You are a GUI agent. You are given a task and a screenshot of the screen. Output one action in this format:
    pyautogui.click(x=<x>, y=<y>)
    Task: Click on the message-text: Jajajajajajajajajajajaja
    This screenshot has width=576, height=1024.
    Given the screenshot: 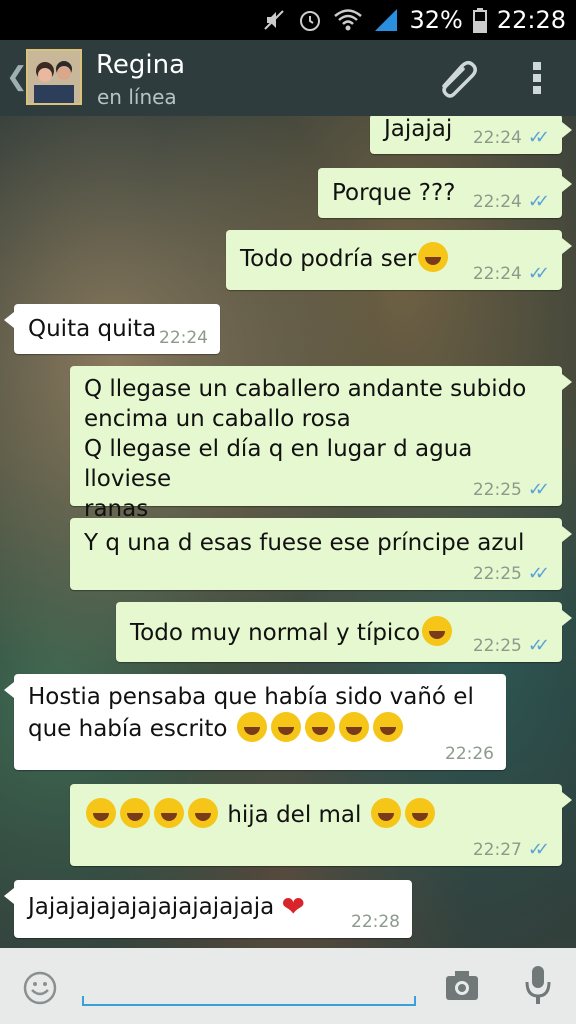 What is the action you would take?
    pyautogui.click(x=151, y=907)
    